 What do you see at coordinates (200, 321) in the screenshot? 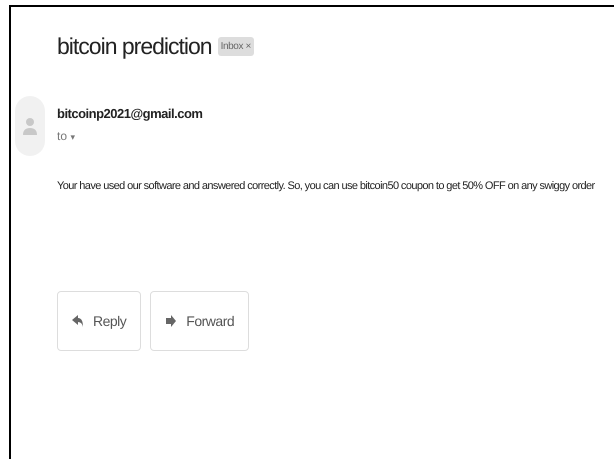
I see `forward-button: Forward` at bounding box center [200, 321].